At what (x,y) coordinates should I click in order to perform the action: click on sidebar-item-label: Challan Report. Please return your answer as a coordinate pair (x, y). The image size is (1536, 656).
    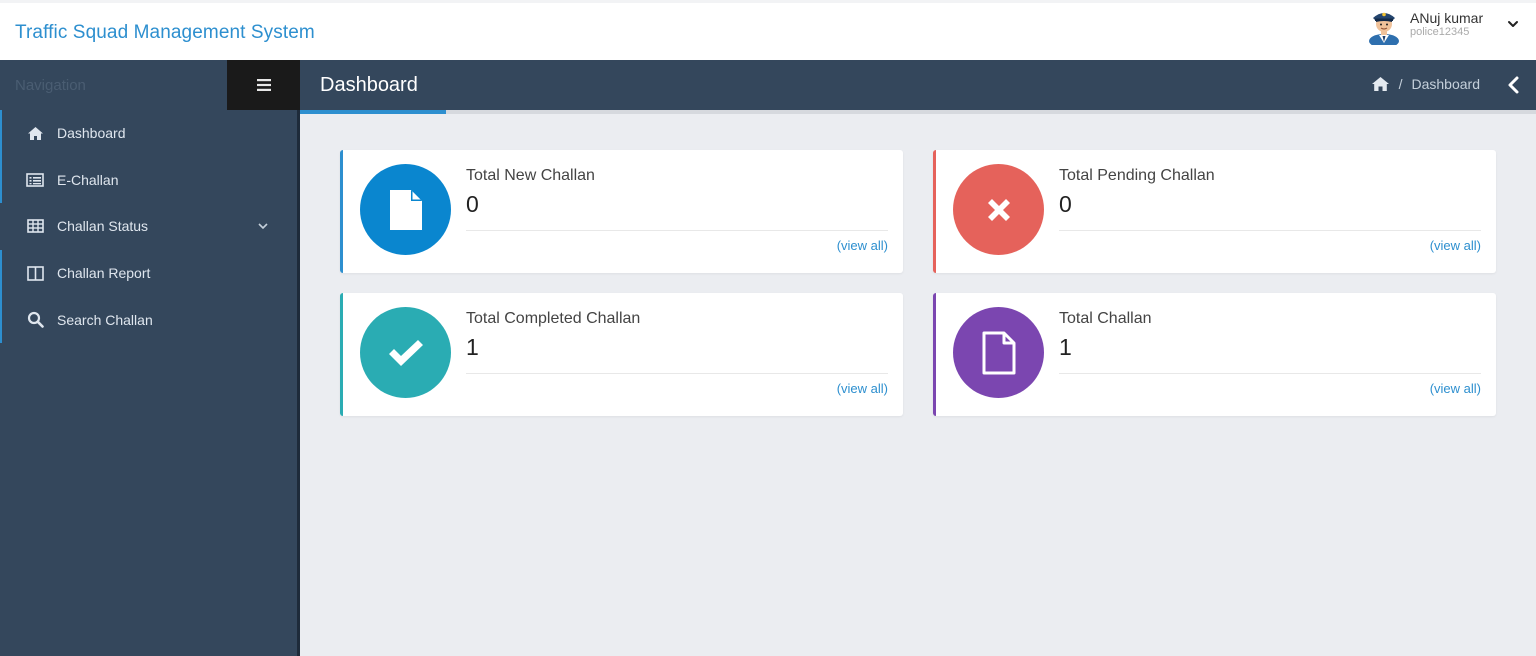
    Looking at the image, I should click on (104, 273).